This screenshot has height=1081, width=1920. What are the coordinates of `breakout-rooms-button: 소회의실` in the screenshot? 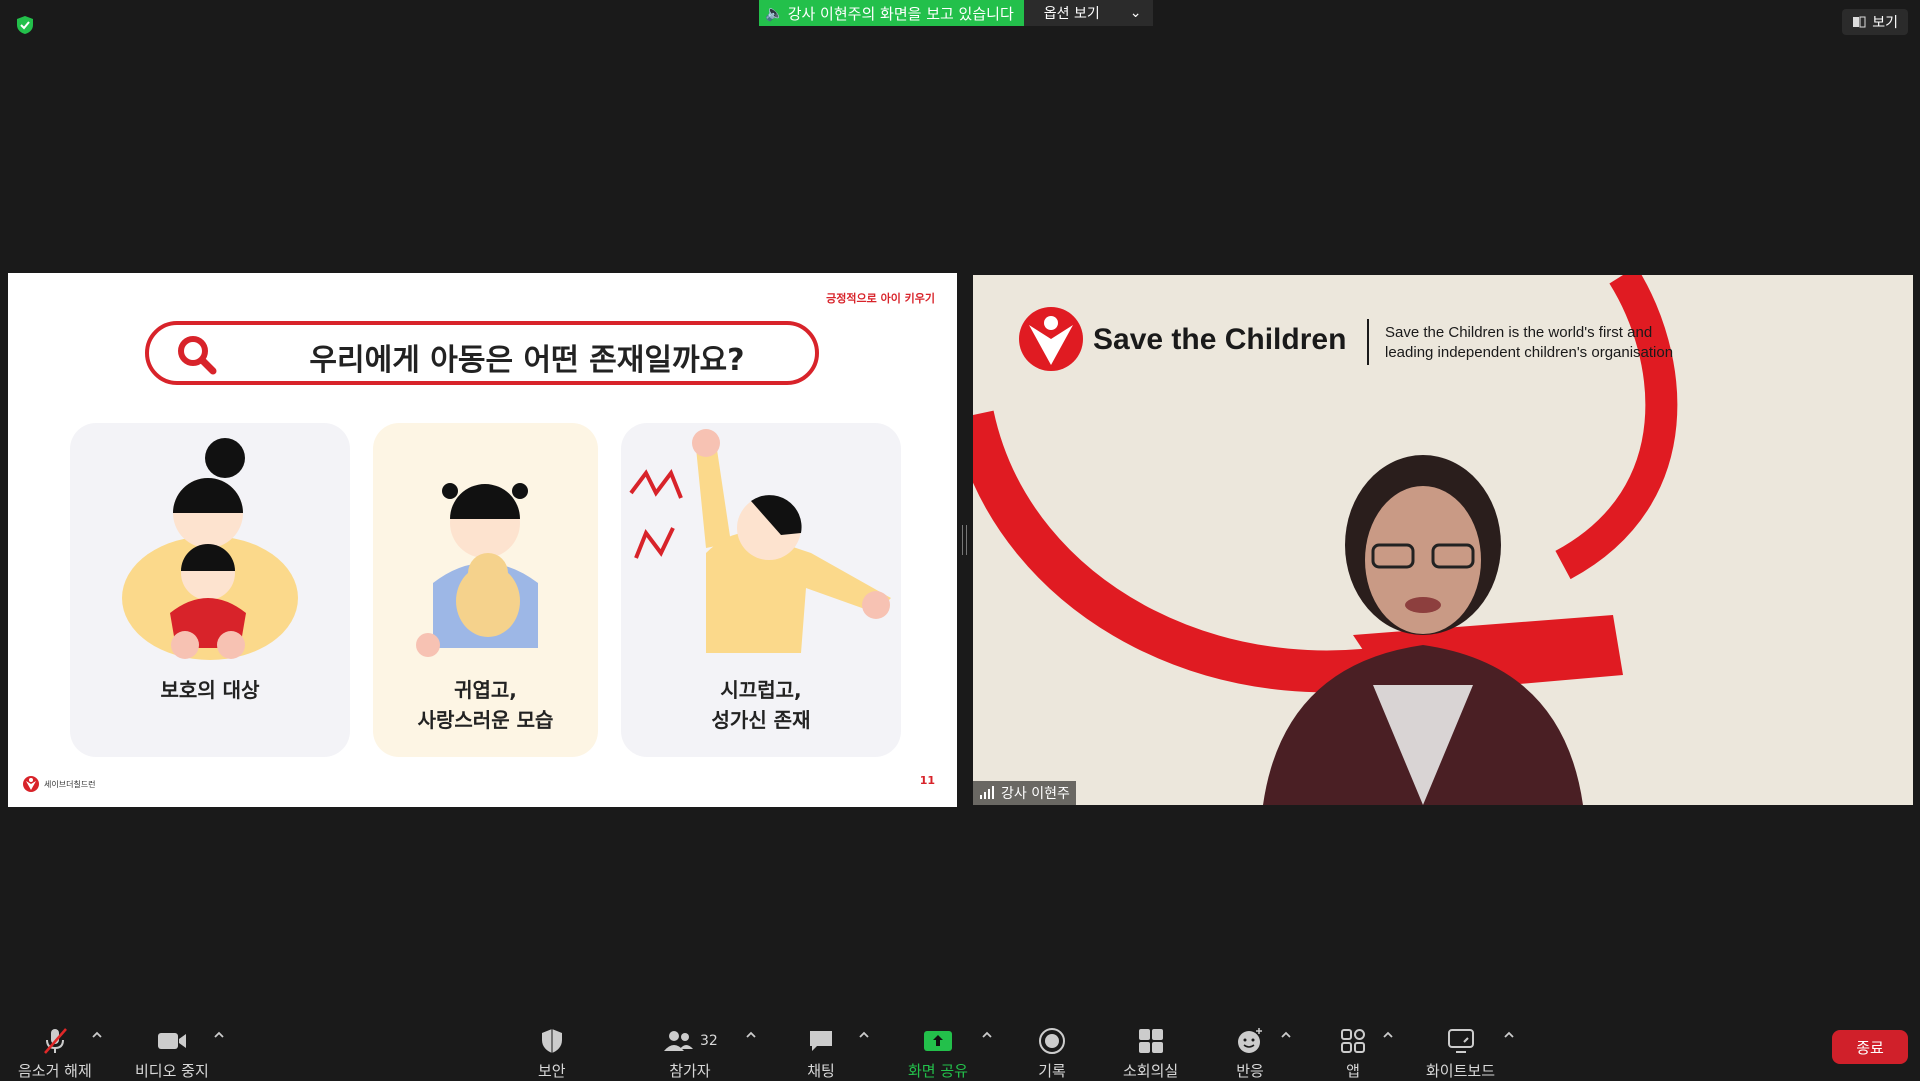 It's located at (1150, 1052).